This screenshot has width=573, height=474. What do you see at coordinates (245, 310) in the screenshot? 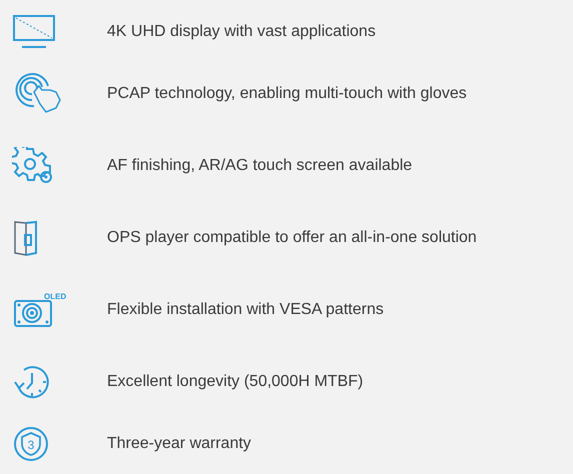
I see `feature-text: Flexible installation with VESA patterns` at bounding box center [245, 310].